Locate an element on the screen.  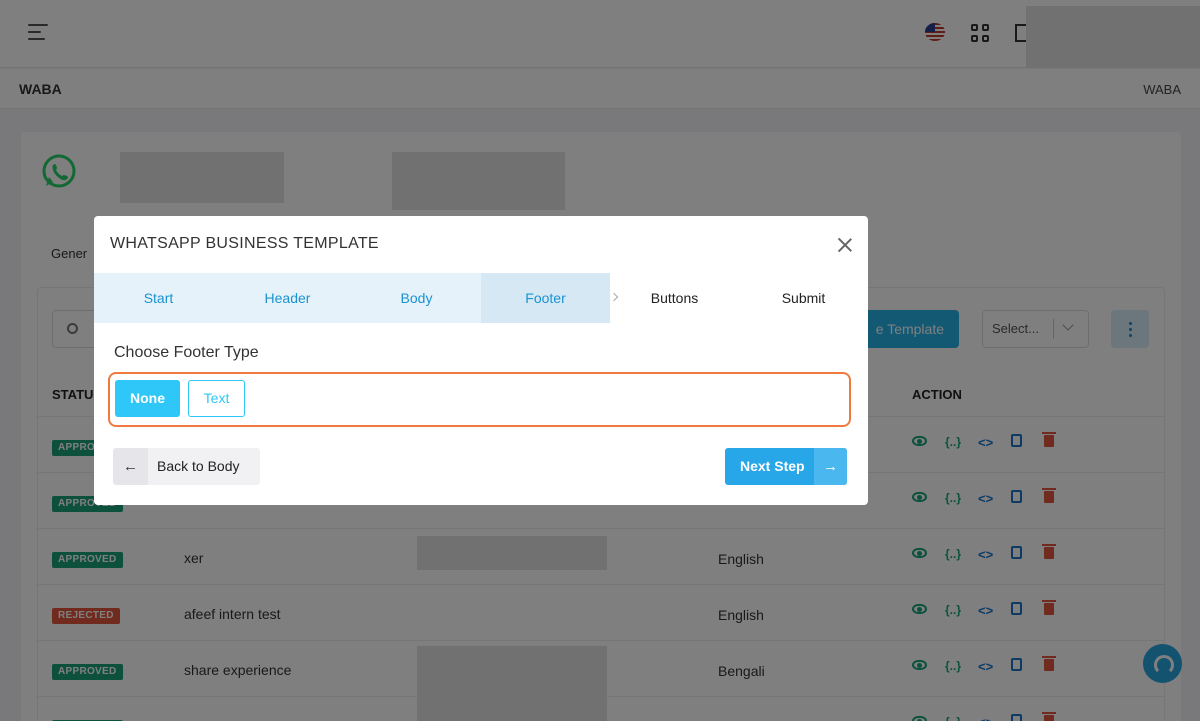
footer-type-none-button: None is located at coordinates (147, 398).